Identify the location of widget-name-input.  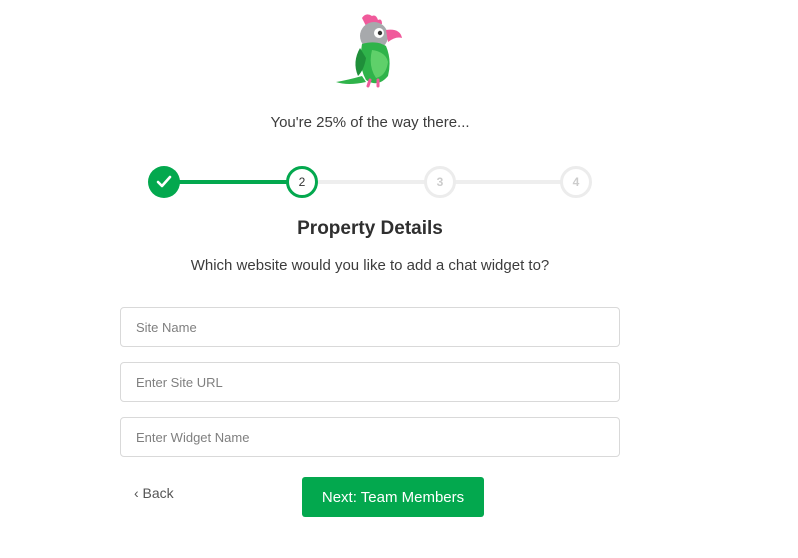
(370, 437).